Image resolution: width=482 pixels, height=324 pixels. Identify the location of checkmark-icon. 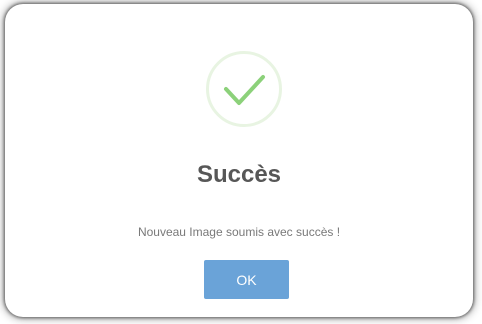
(244, 90).